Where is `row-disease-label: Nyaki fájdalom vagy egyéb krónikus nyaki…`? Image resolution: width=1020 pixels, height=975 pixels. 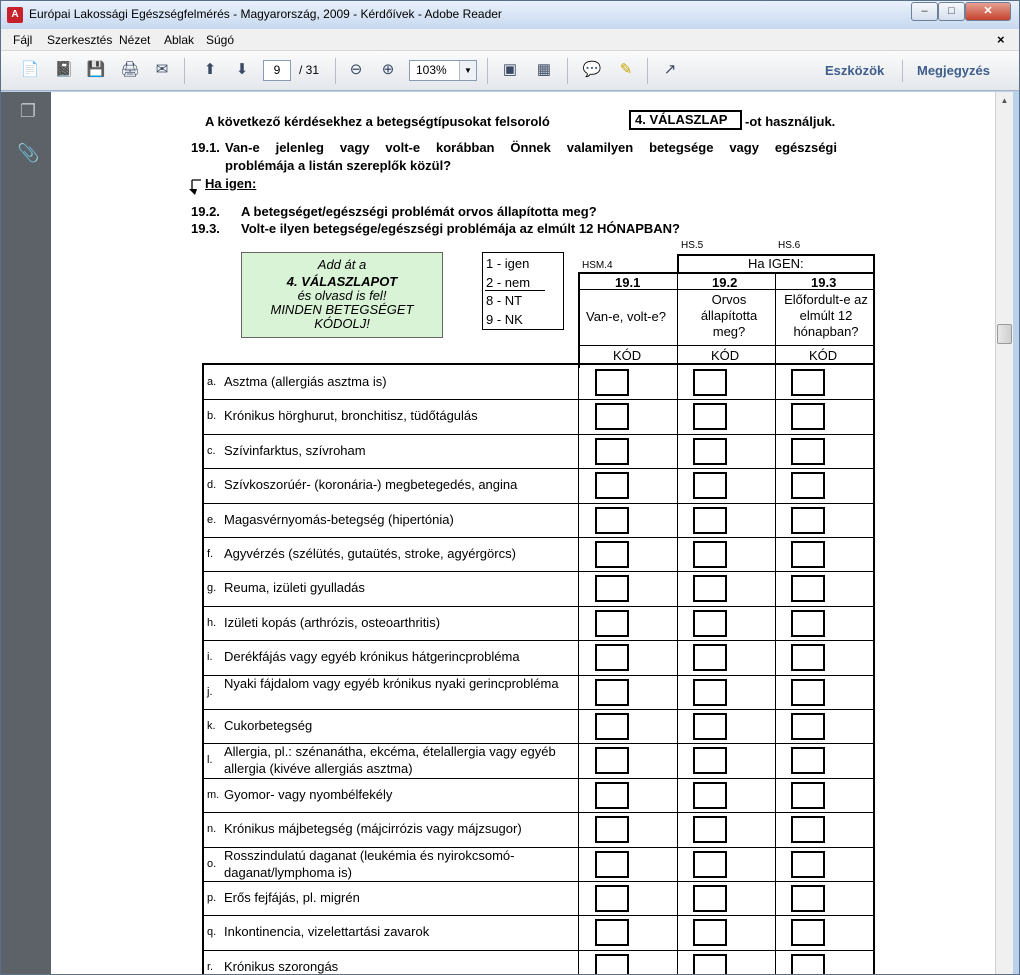
row-disease-label: Nyaki fájdalom vagy egyéb krónikus nyaki… is located at coordinates (391, 683).